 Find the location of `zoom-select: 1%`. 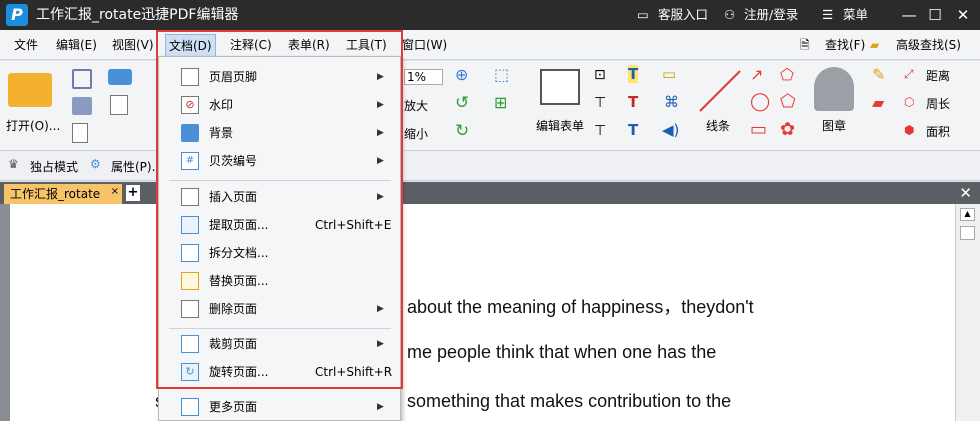

zoom-select: 1% is located at coordinates (424, 77).